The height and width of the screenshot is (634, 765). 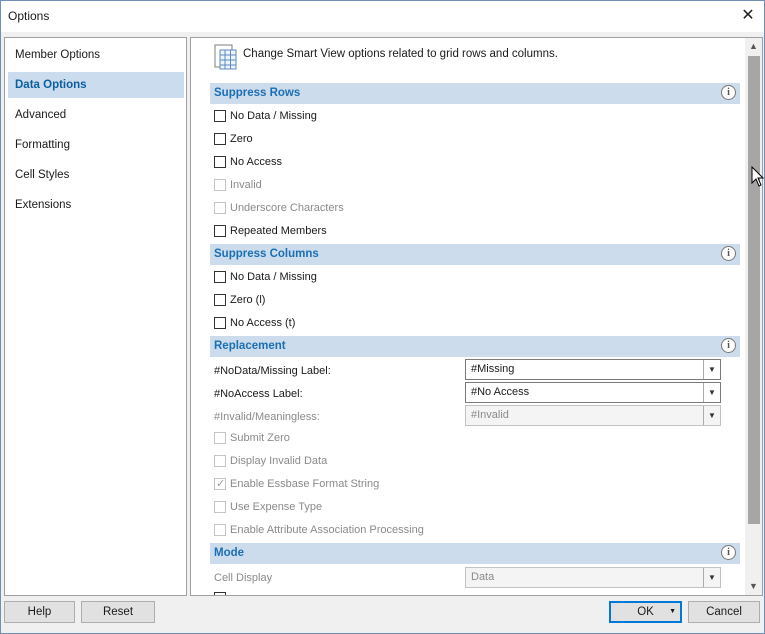 I want to click on section-suppress-columns: Suppress Columns i, so click(x=475, y=254).